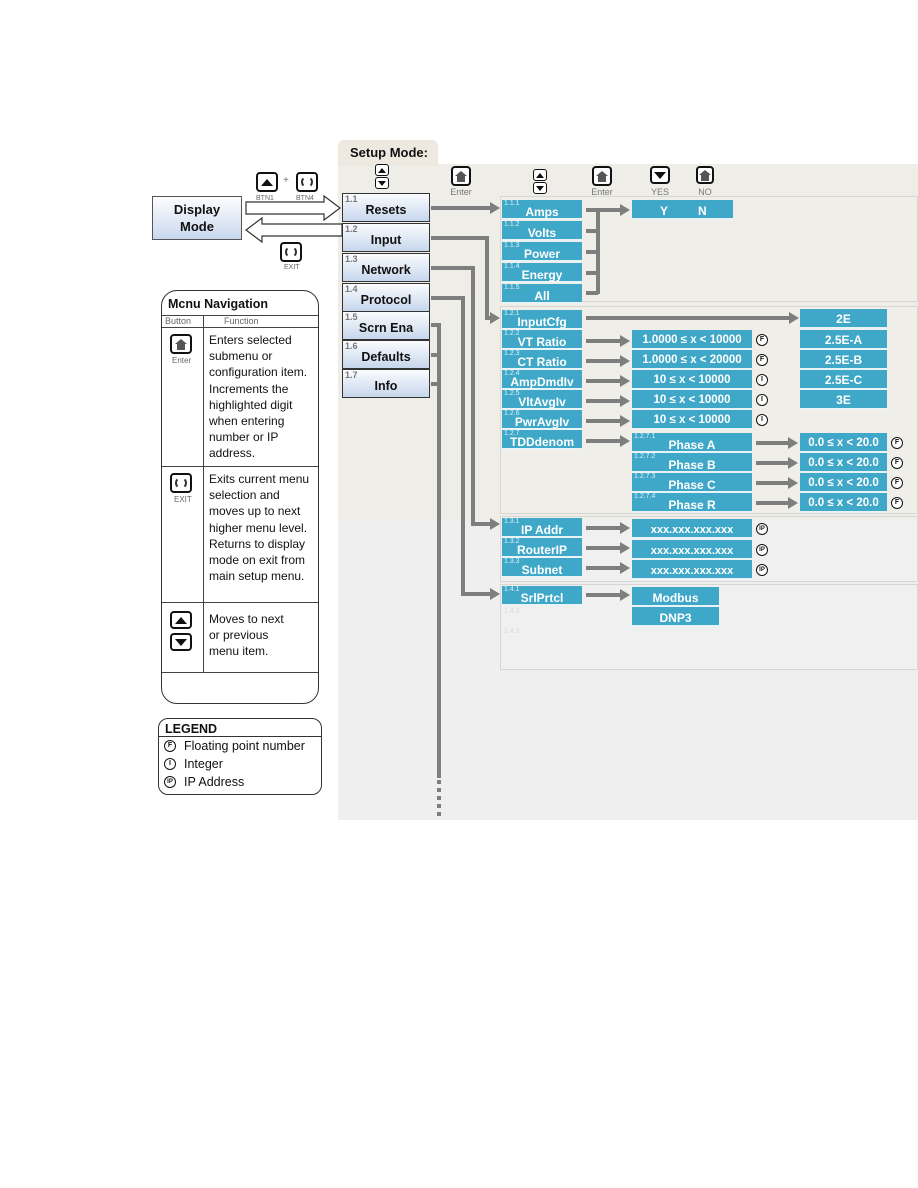  What do you see at coordinates (232, 453) in the screenshot?
I see `desc-line: address.` at bounding box center [232, 453].